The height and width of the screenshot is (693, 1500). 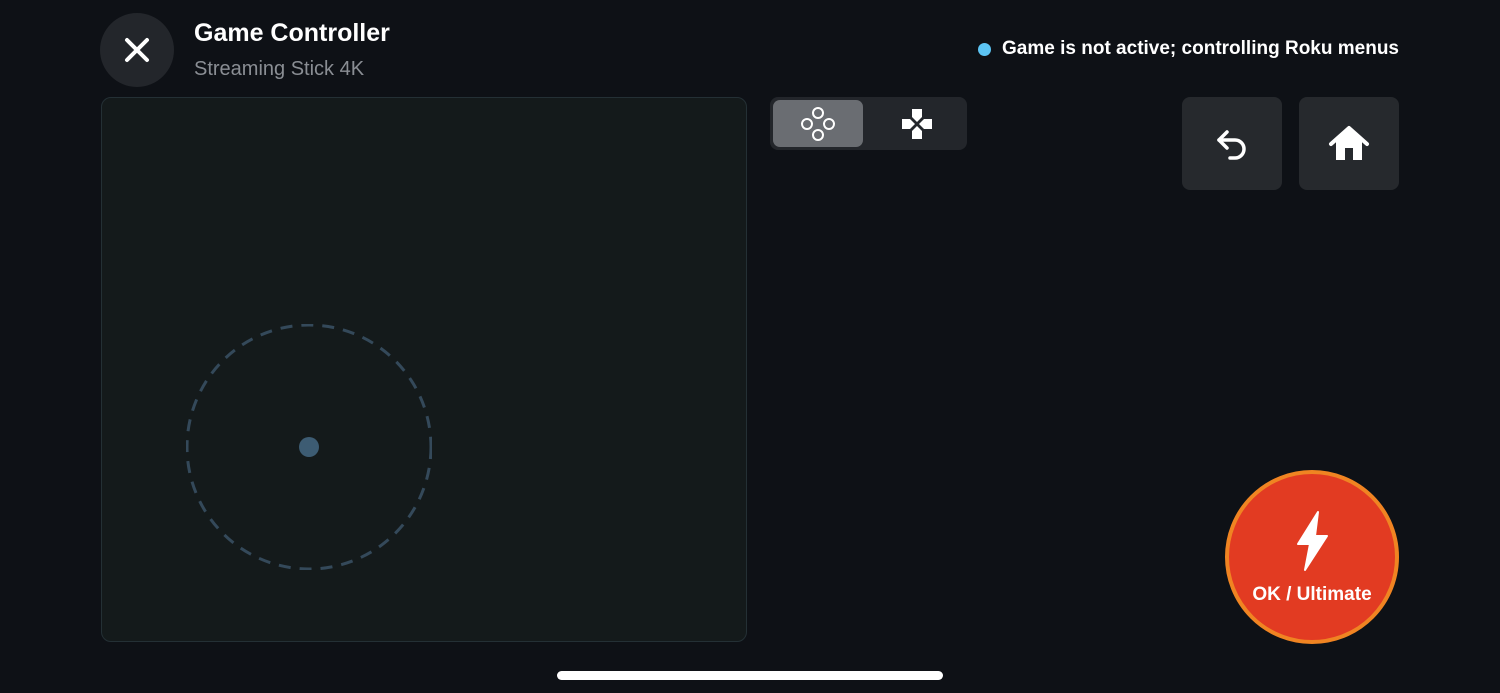 What do you see at coordinates (1312, 594) in the screenshot?
I see `ok-ultimate-label: OK / Ultimate` at bounding box center [1312, 594].